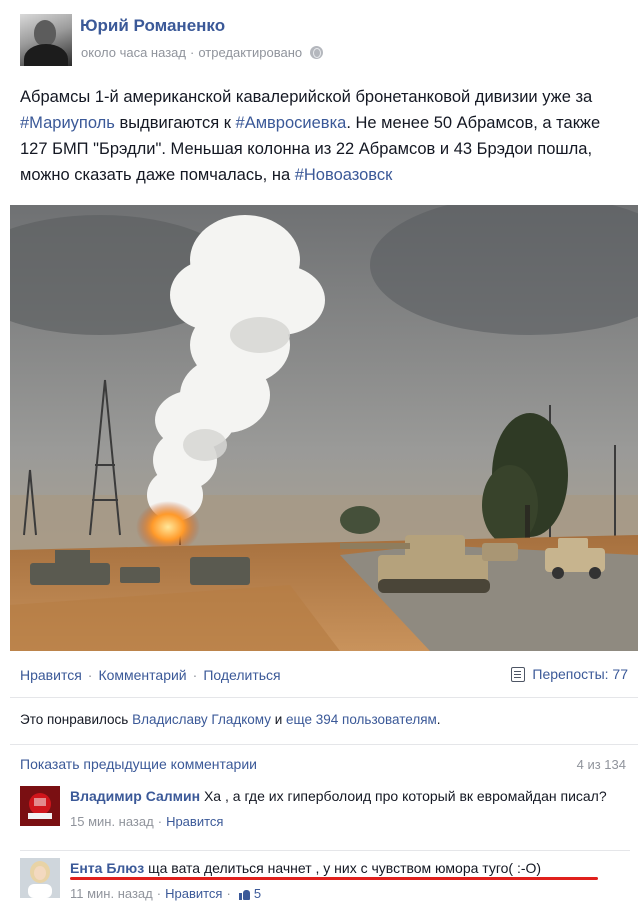 This screenshot has width=638, height=910. I want to click on post-time: около часа назад, so click(133, 52).